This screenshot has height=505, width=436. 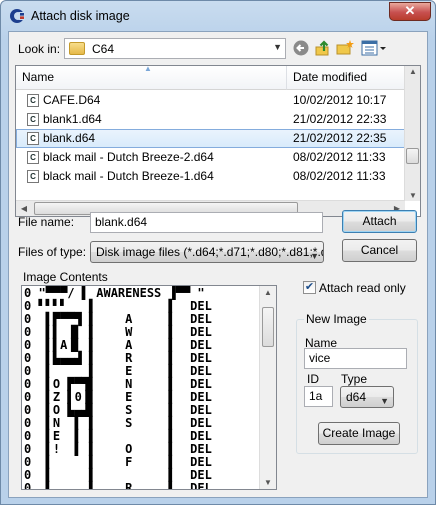 I want to click on lookin-value: C64, so click(x=103, y=49).